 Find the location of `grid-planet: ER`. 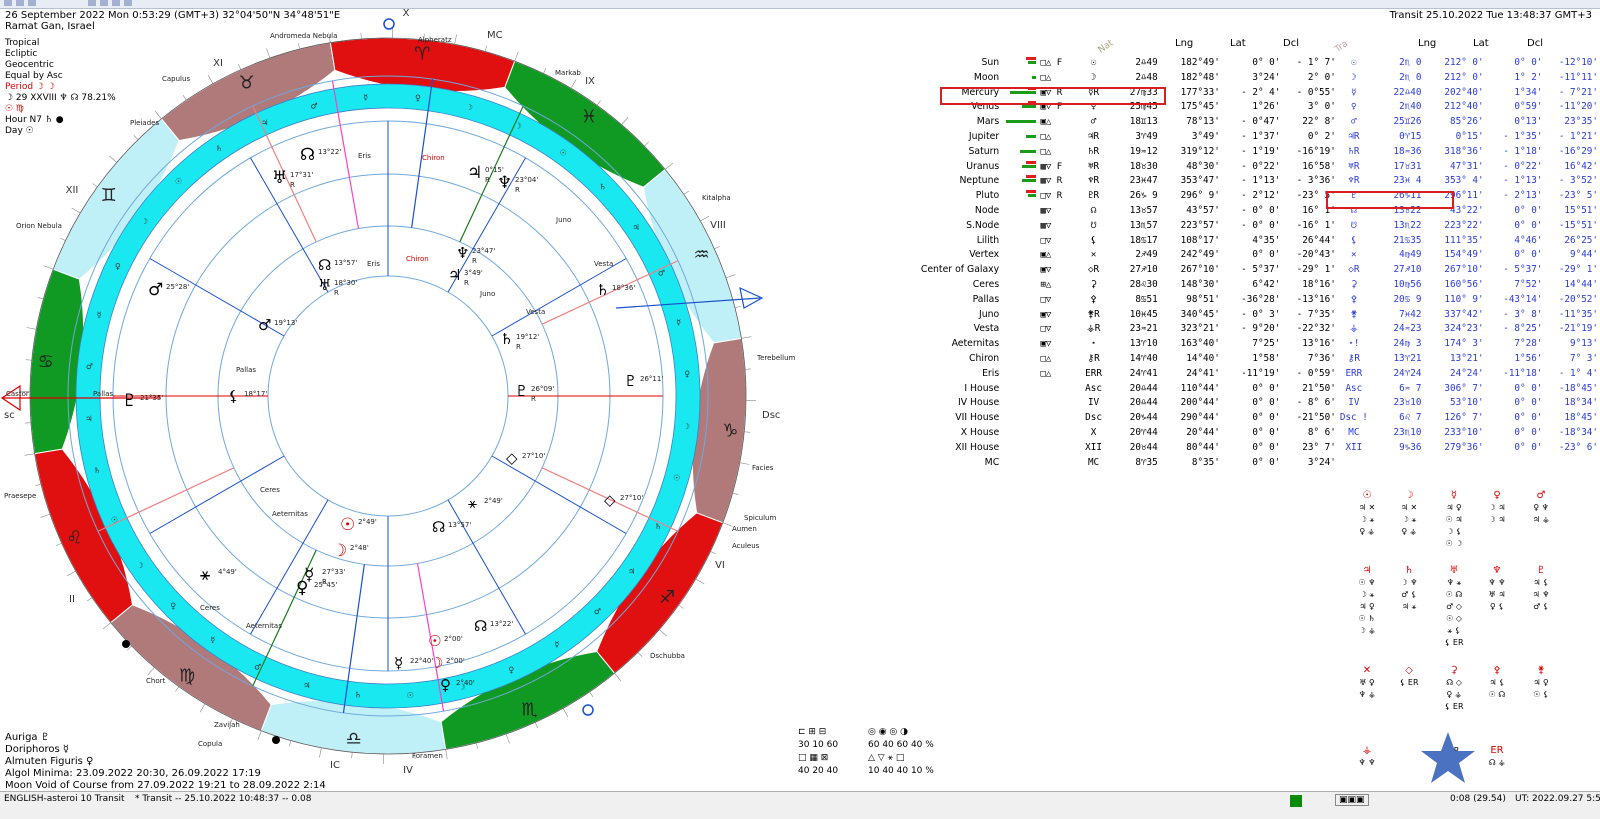

grid-planet: ER is located at coordinates (1497, 751).